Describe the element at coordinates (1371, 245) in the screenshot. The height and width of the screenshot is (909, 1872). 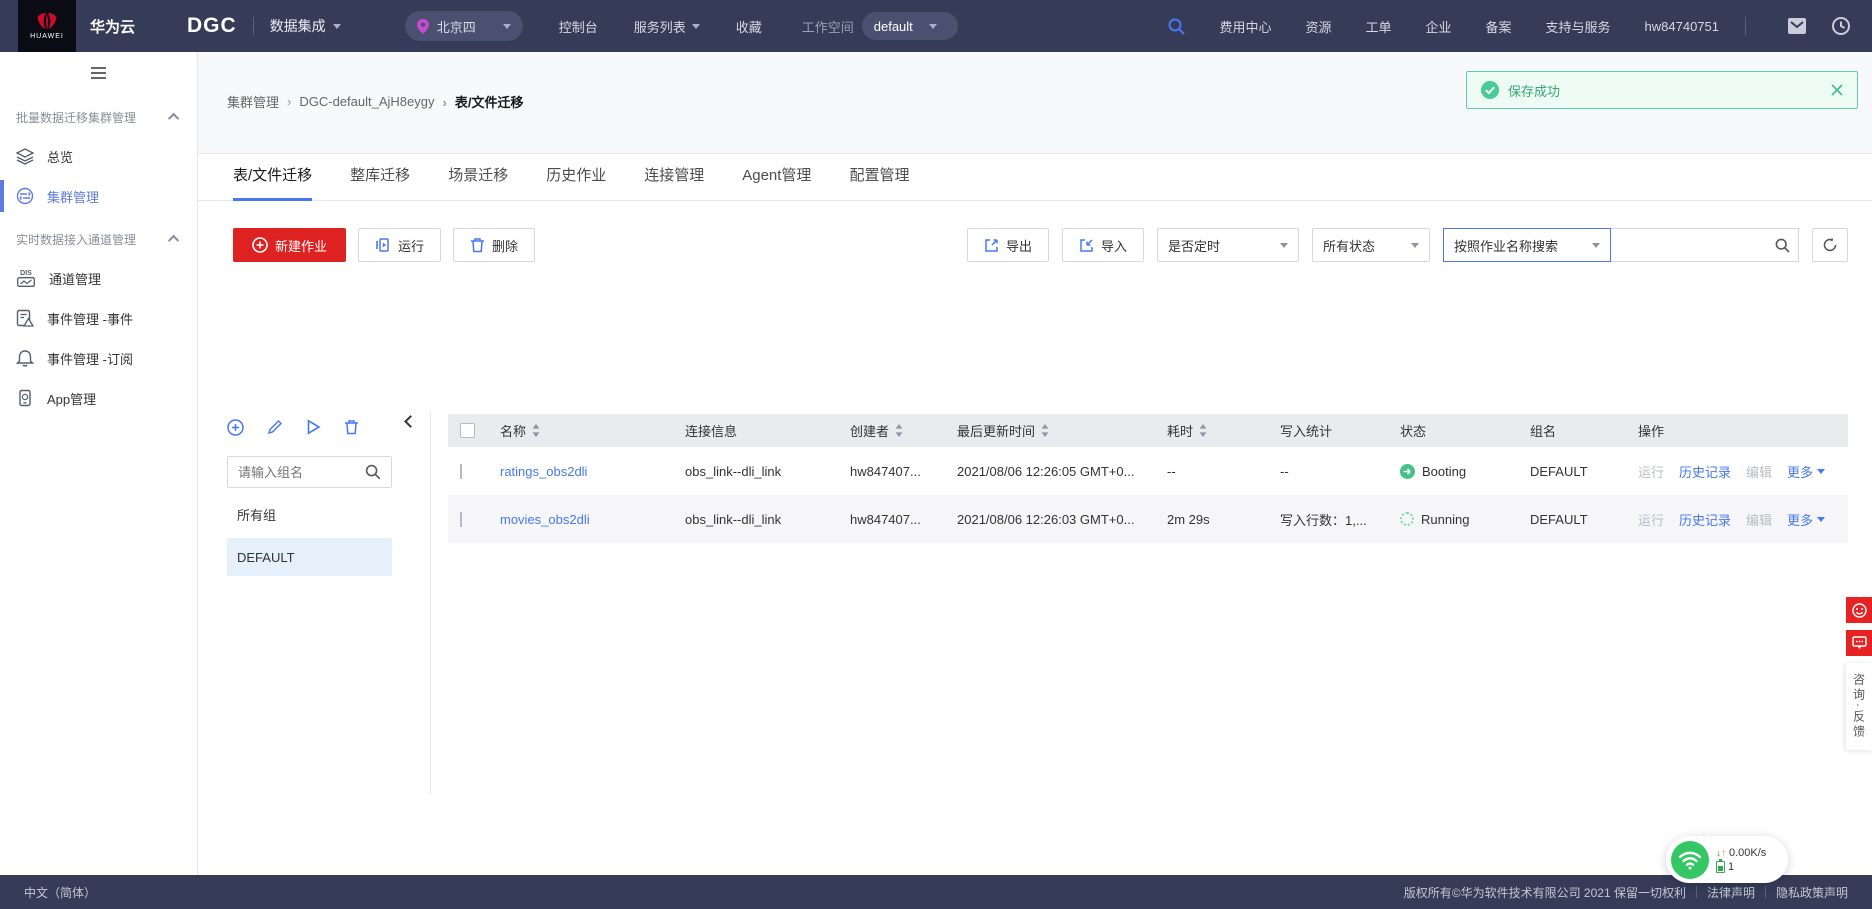
I see `status-filter-select: 所有状态` at that location.